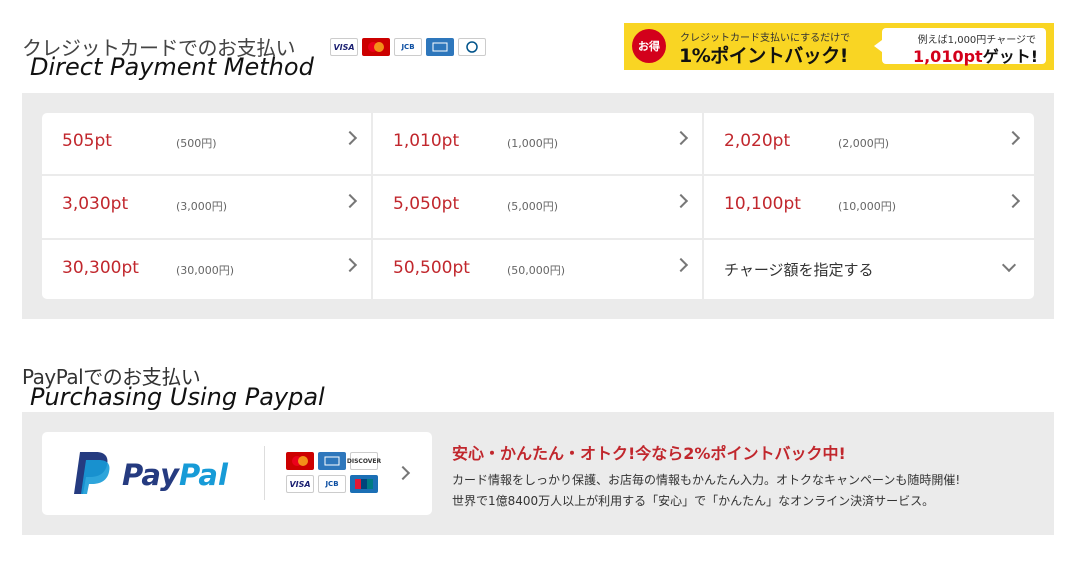 The image size is (1072, 562). I want to click on amount-points: 2,020pt, so click(757, 141).